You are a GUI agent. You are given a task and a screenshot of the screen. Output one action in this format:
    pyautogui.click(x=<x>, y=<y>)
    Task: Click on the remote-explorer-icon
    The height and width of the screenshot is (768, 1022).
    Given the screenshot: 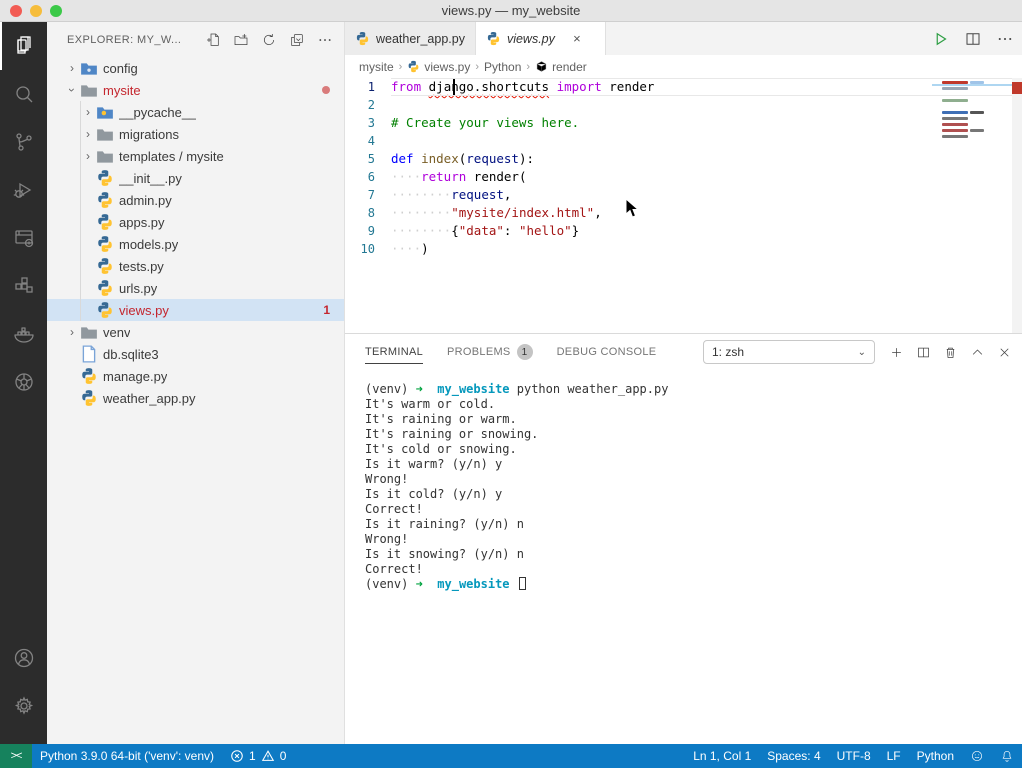 What is the action you would take?
    pyautogui.click(x=23, y=238)
    